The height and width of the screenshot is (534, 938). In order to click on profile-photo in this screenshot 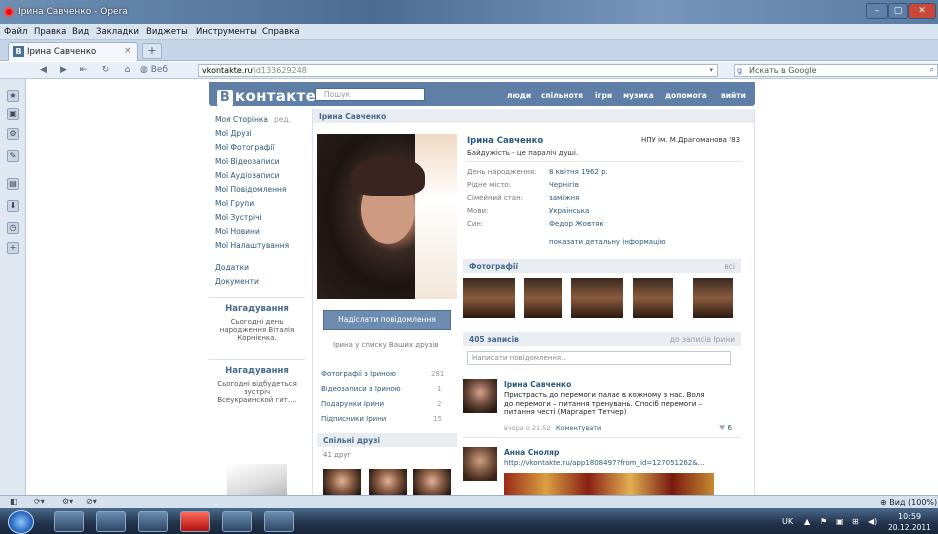, I will do `click(387, 216)`.